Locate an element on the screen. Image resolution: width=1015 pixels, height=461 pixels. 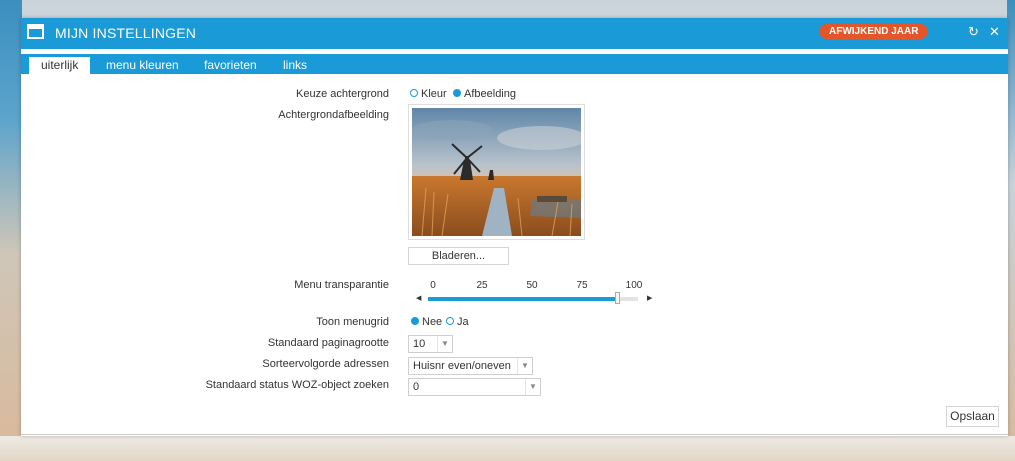
radio-afbeelding: Afbeelding is located at coordinates (484, 94).